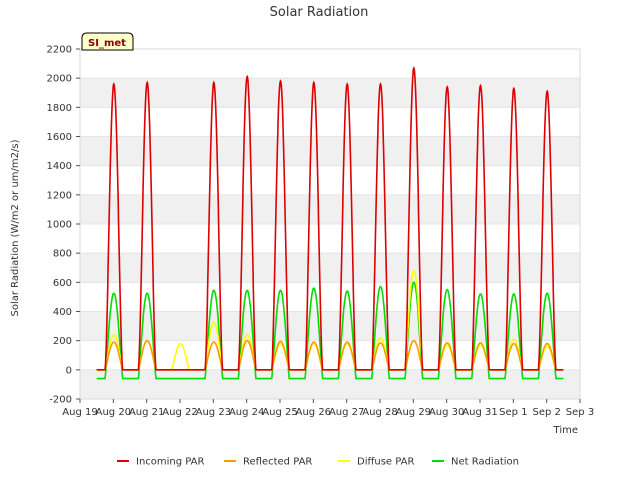 This screenshot has height=480, width=640. I want to click on x-tick-label: Aug 25, so click(279, 412).